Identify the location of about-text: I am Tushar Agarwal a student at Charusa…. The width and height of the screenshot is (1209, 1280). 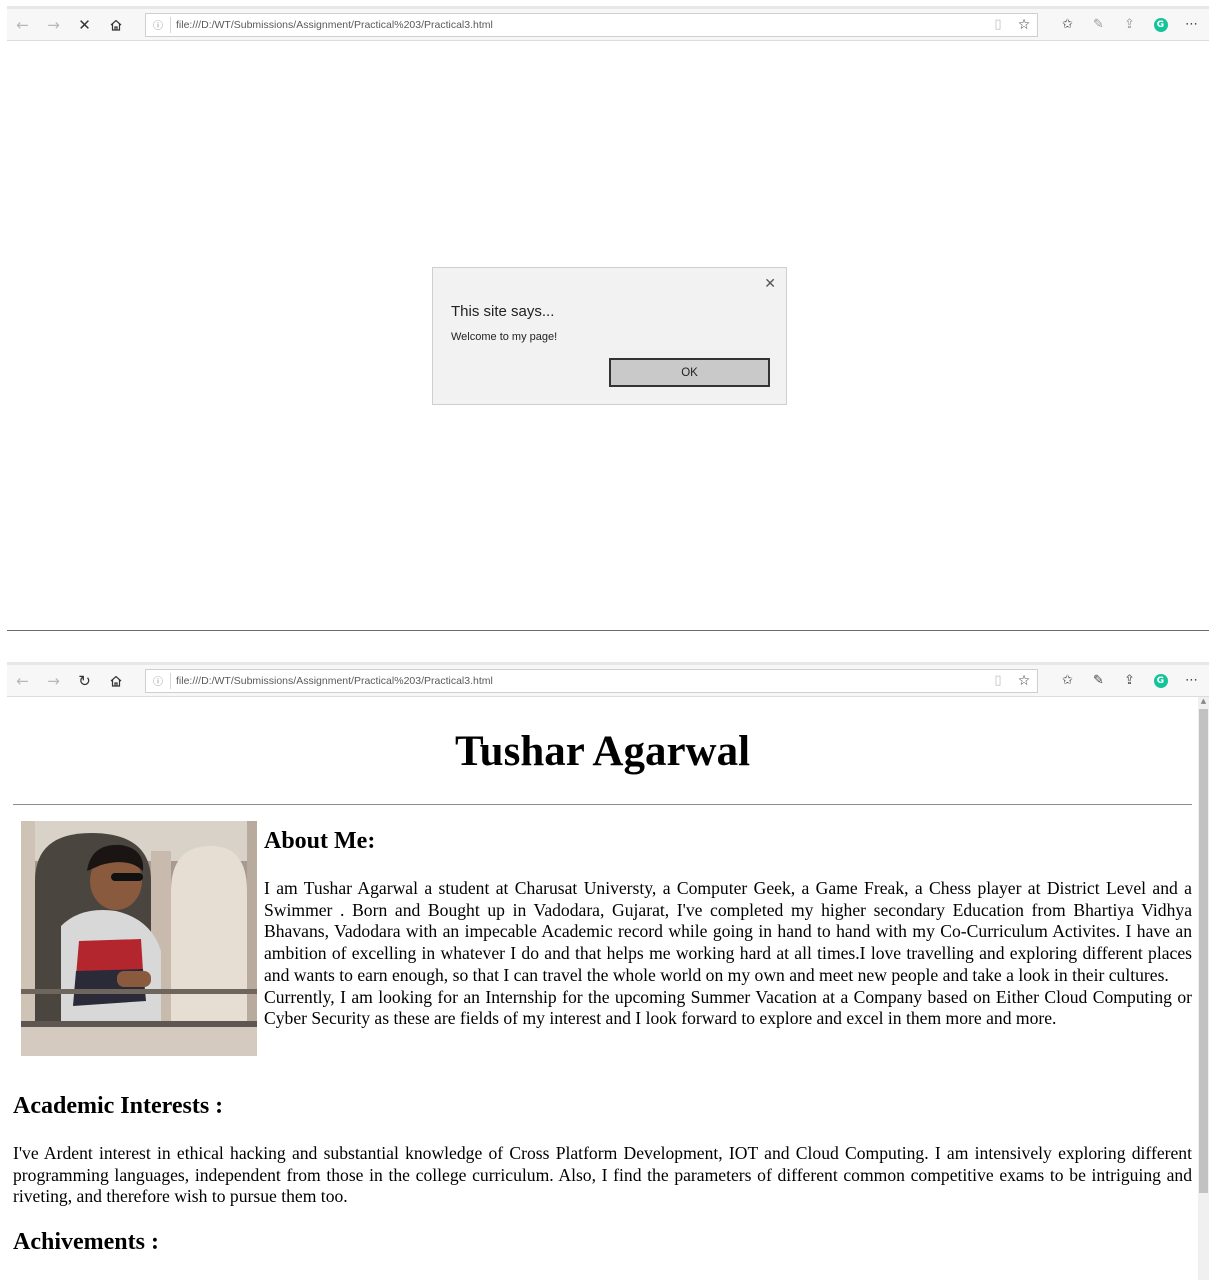
(728, 954).